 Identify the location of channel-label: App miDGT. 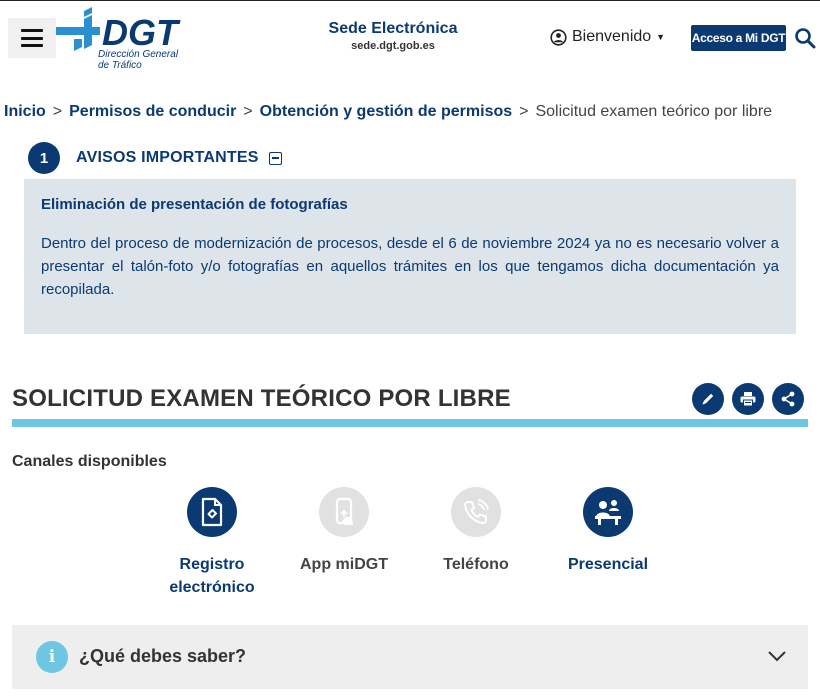
(344, 564).